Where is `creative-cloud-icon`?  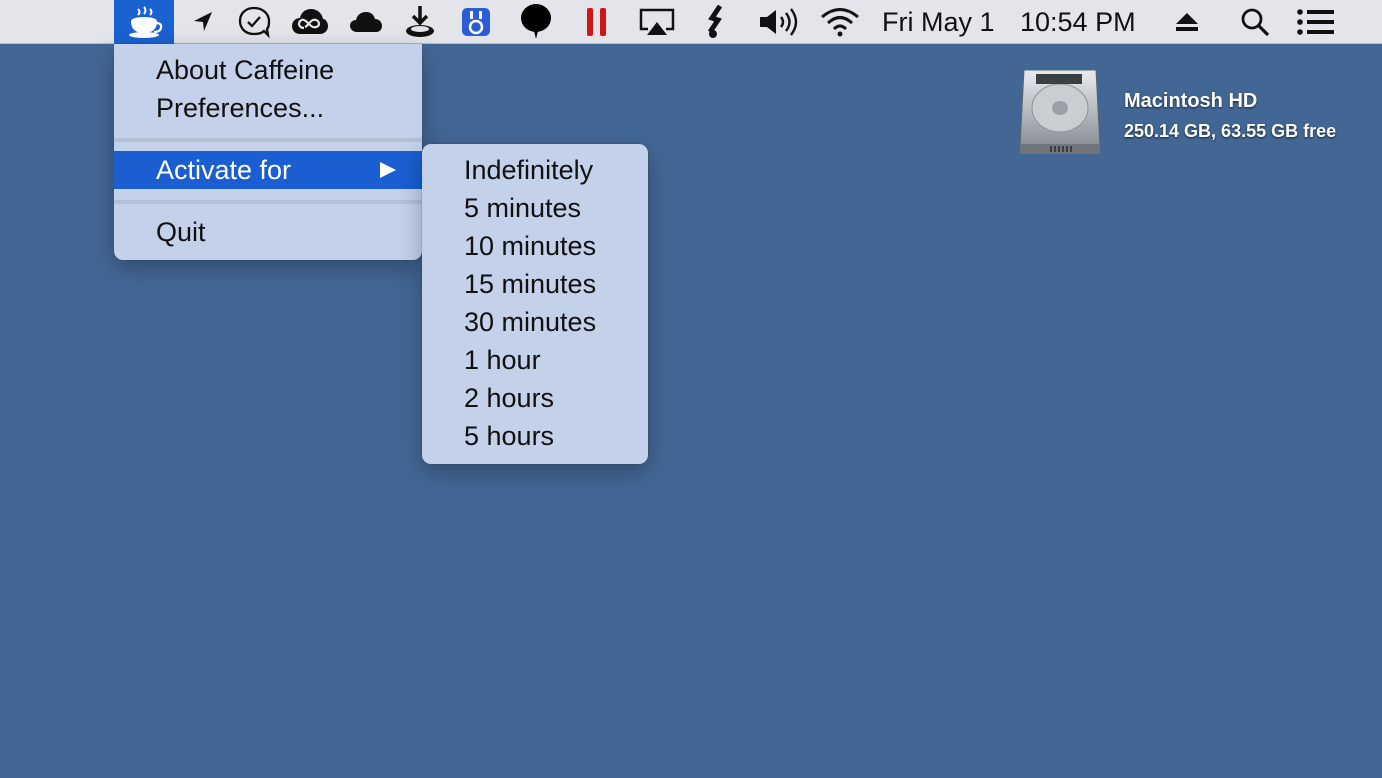 creative-cloud-icon is located at coordinates (310, 21).